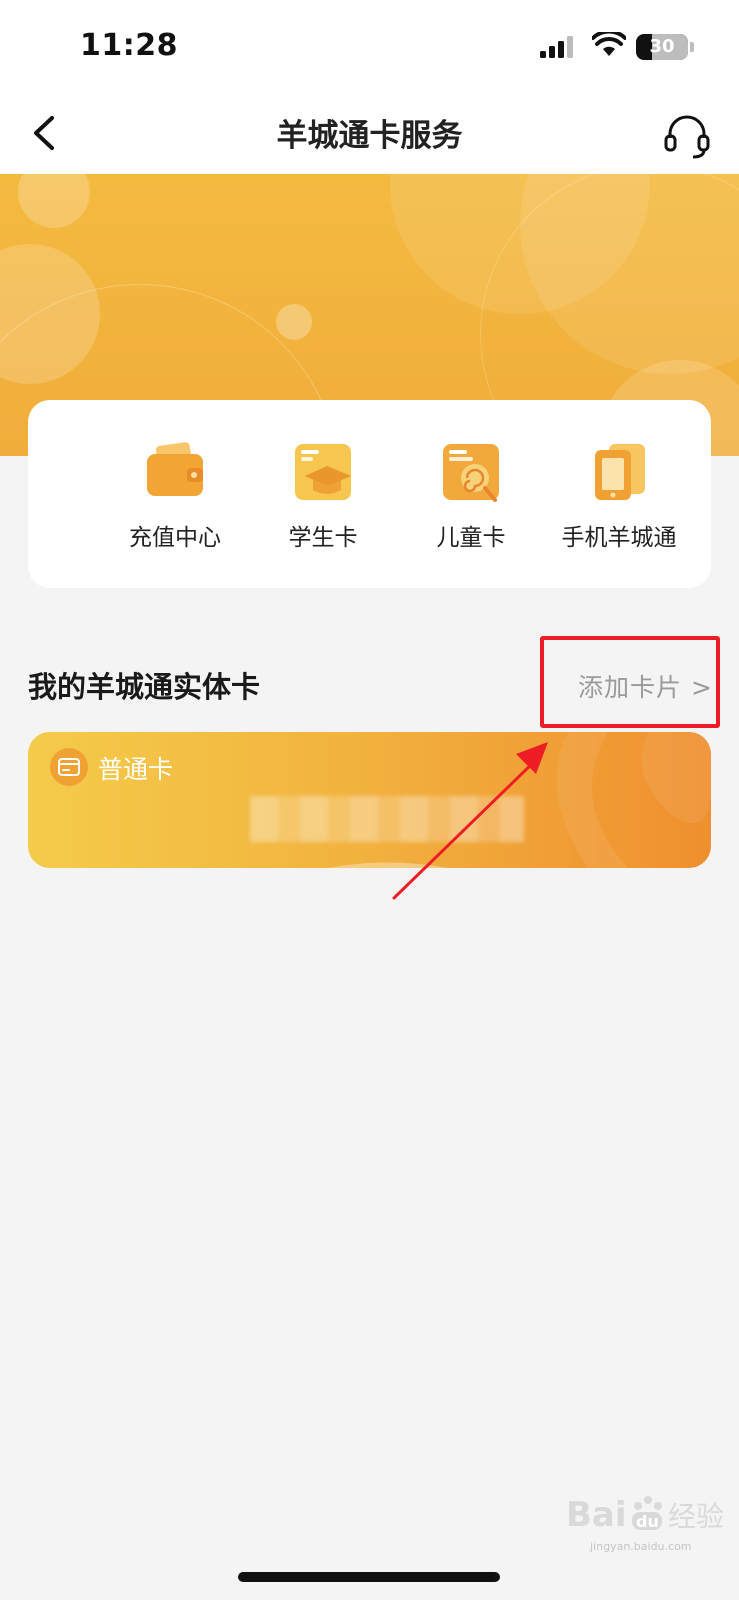  I want to click on quick-action-label: 学生卡, so click(323, 538).